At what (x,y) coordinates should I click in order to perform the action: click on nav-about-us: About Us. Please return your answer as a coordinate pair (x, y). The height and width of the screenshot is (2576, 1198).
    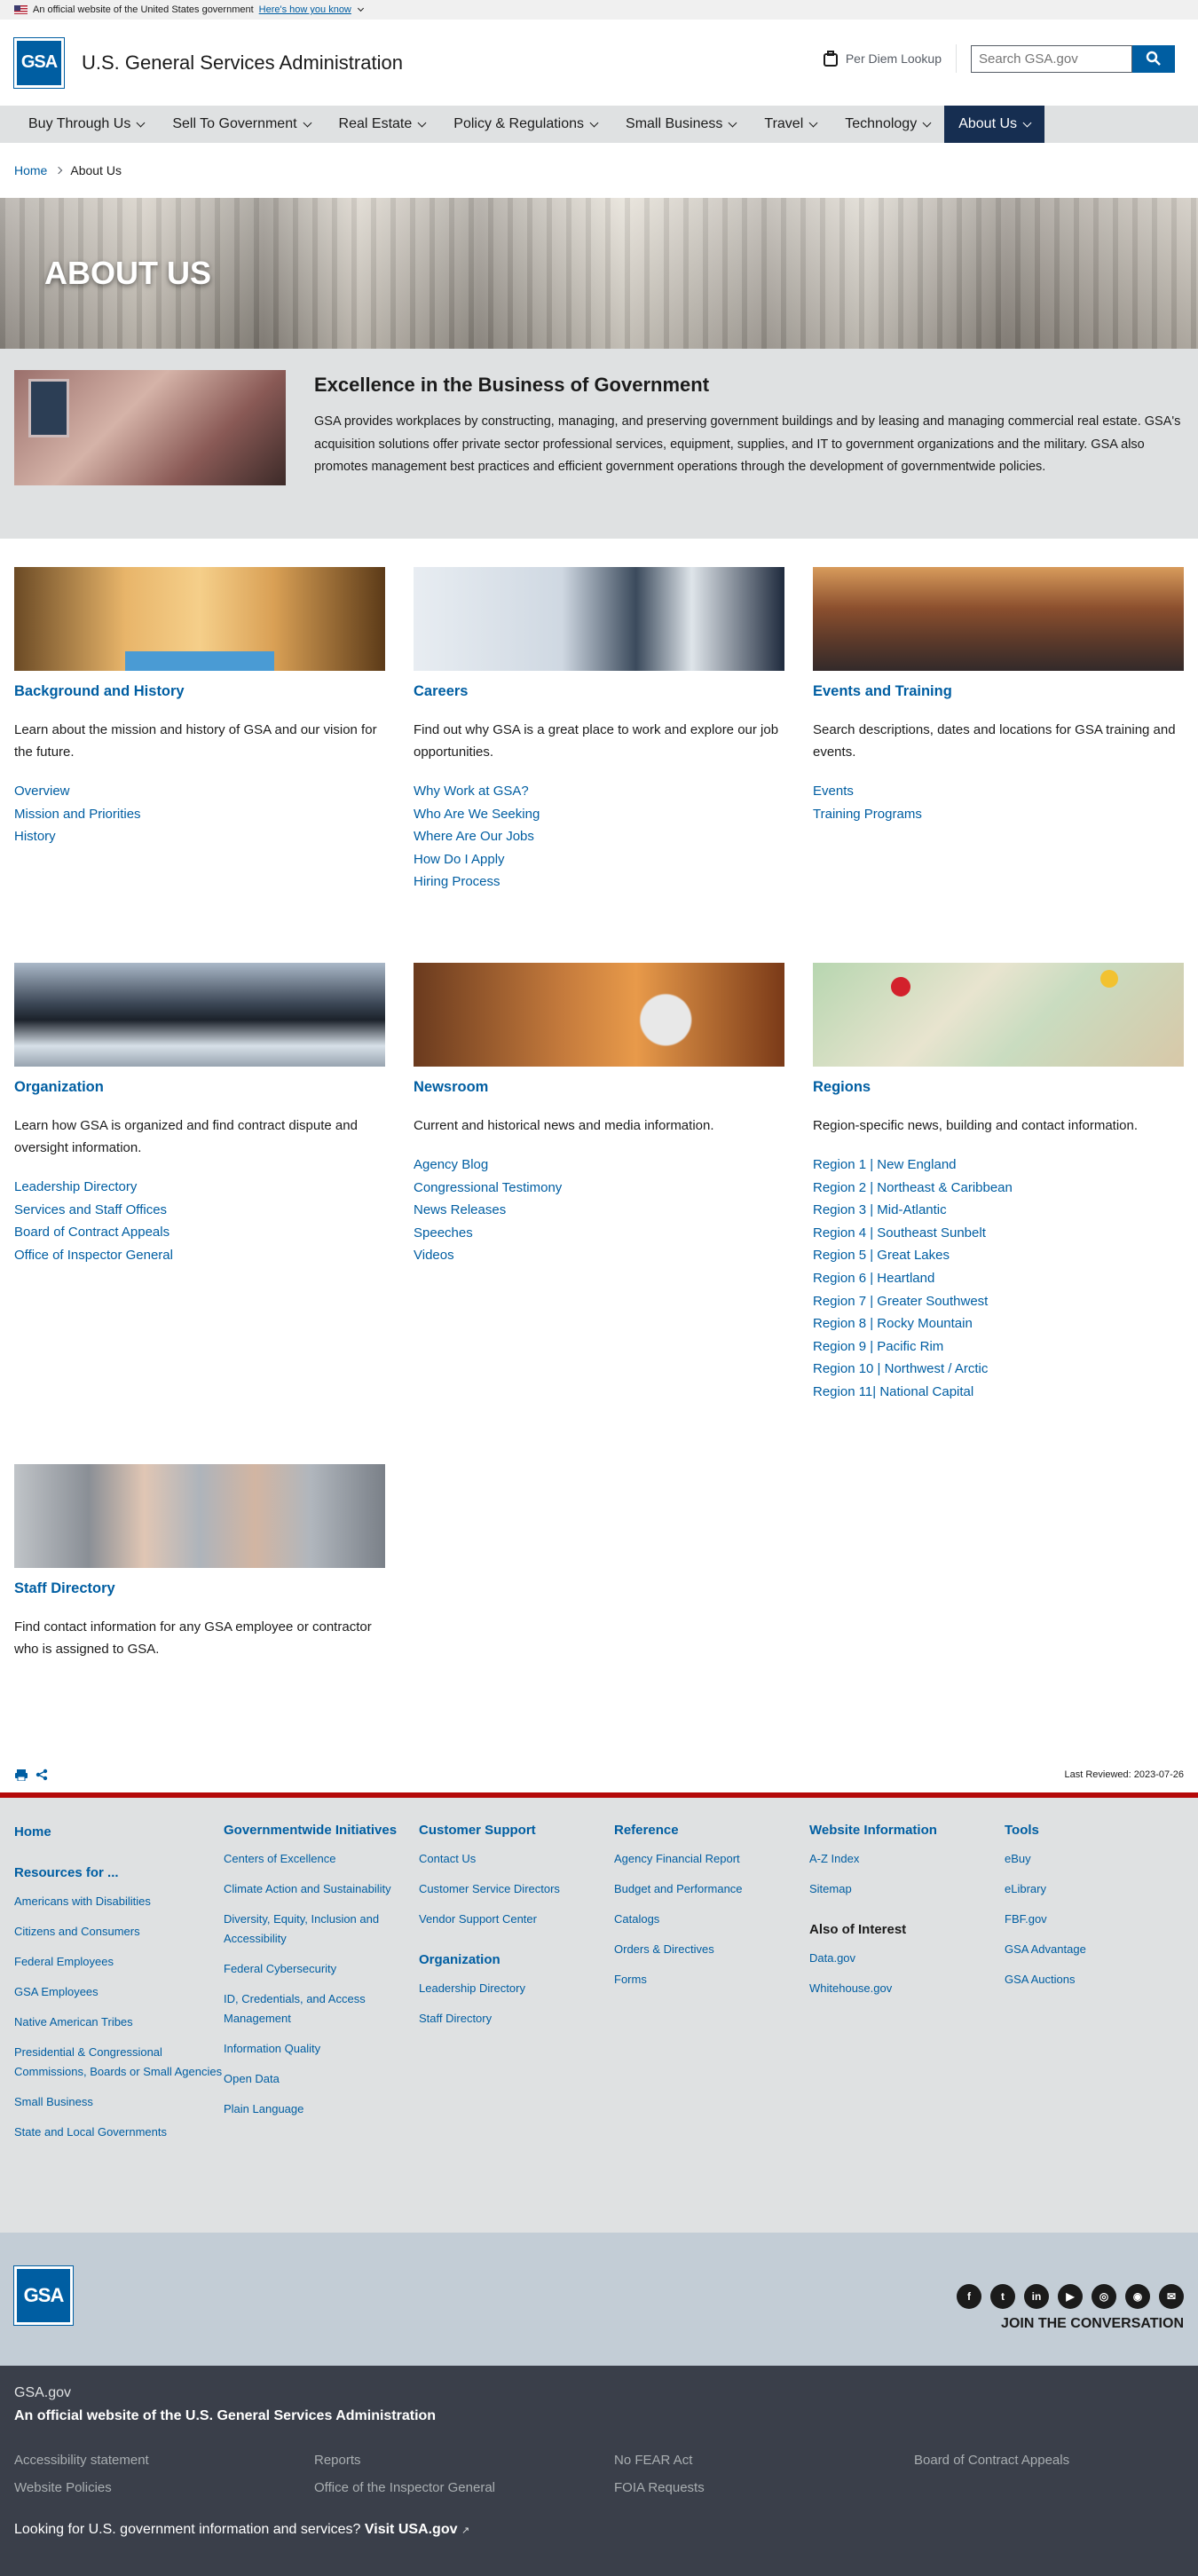
    Looking at the image, I should click on (994, 124).